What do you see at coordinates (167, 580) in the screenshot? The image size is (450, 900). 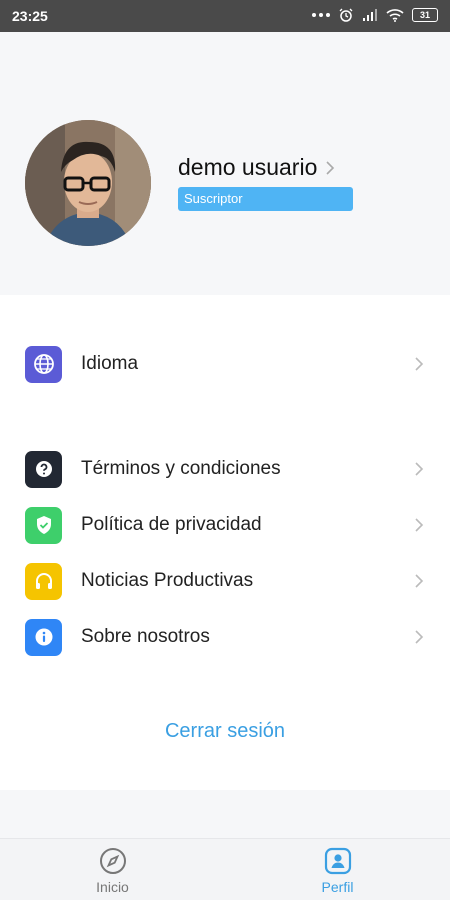 I see `menu-label: Noticias Productivas` at bounding box center [167, 580].